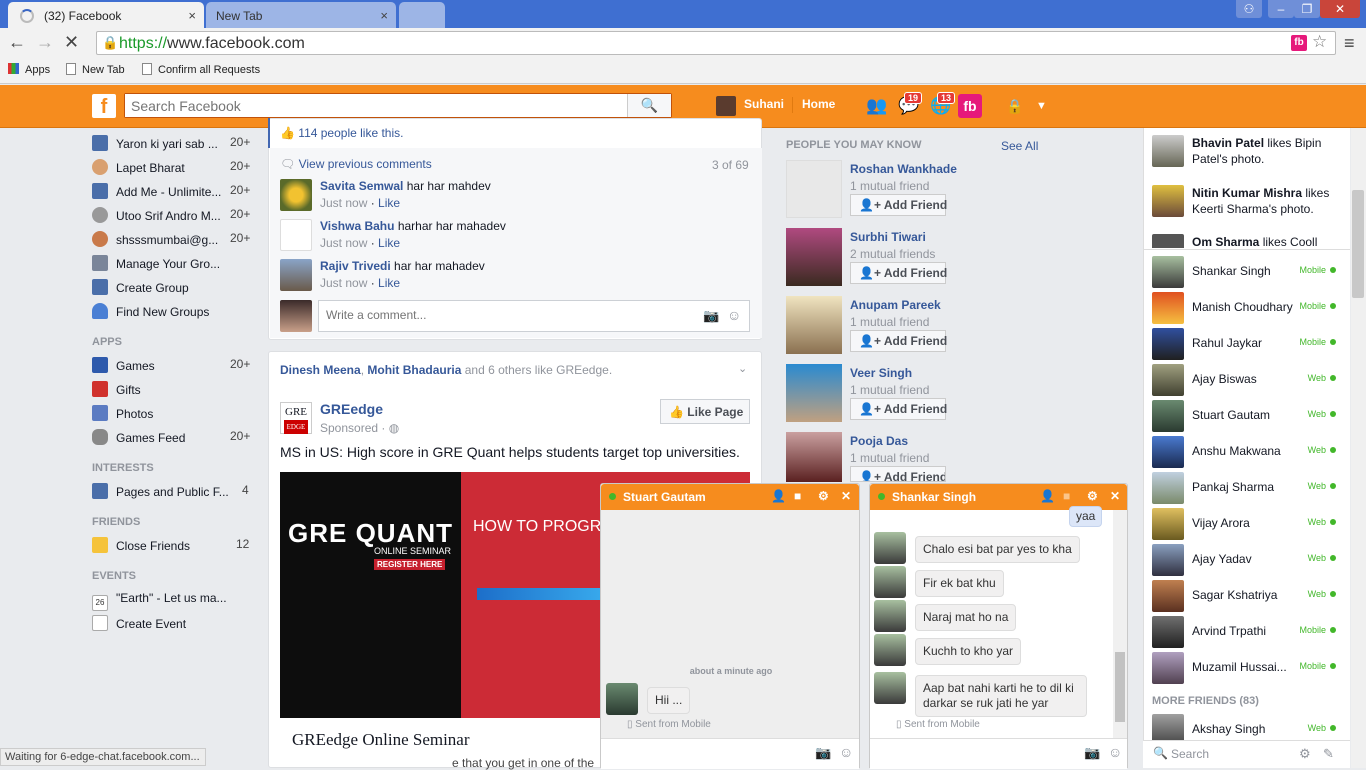 The height and width of the screenshot is (770, 1366). What do you see at coordinates (879, 441) in the screenshot?
I see `pymk-name: Pooja Das` at bounding box center [879, 441].